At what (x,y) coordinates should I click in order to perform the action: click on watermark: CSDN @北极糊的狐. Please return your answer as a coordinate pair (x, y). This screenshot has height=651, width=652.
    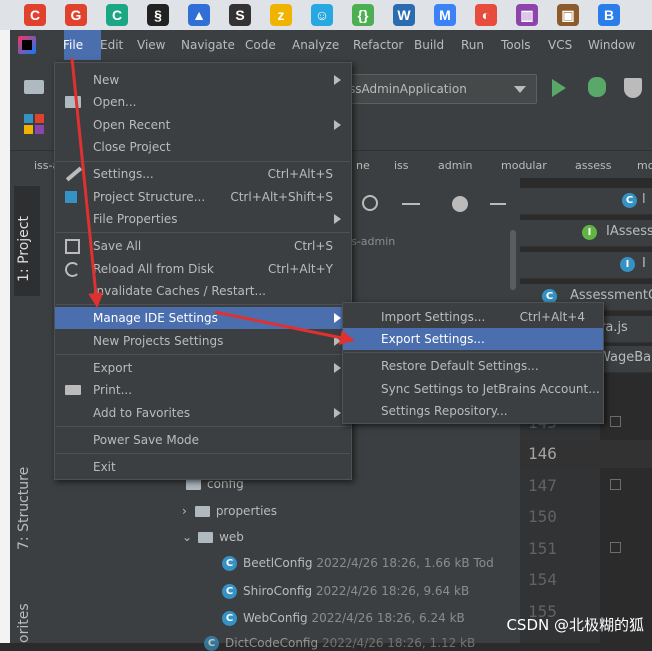
    Looking at the image, I should click on (575, 625).